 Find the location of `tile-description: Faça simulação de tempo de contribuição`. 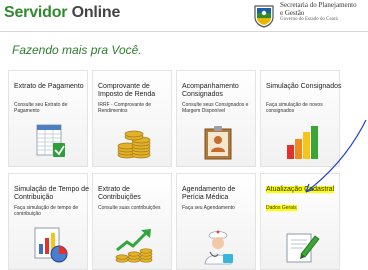

tile-description: Faça simulação de tempo de contribuição is located at coordinates (46, 211).